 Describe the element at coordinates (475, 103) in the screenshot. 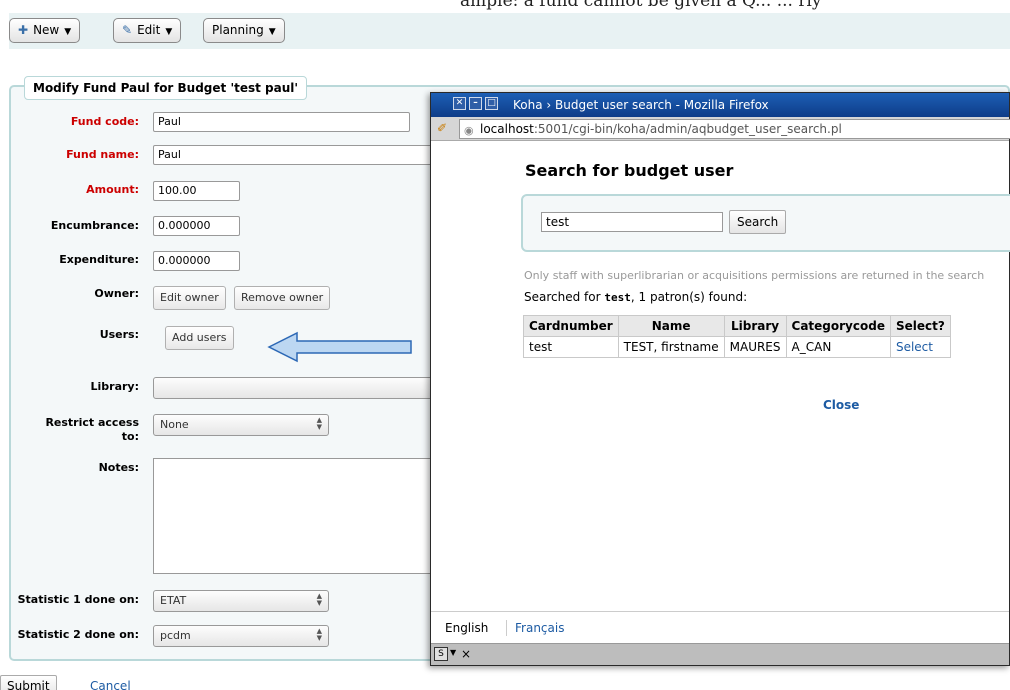

I see `minimize-window-icon: –` at that location.